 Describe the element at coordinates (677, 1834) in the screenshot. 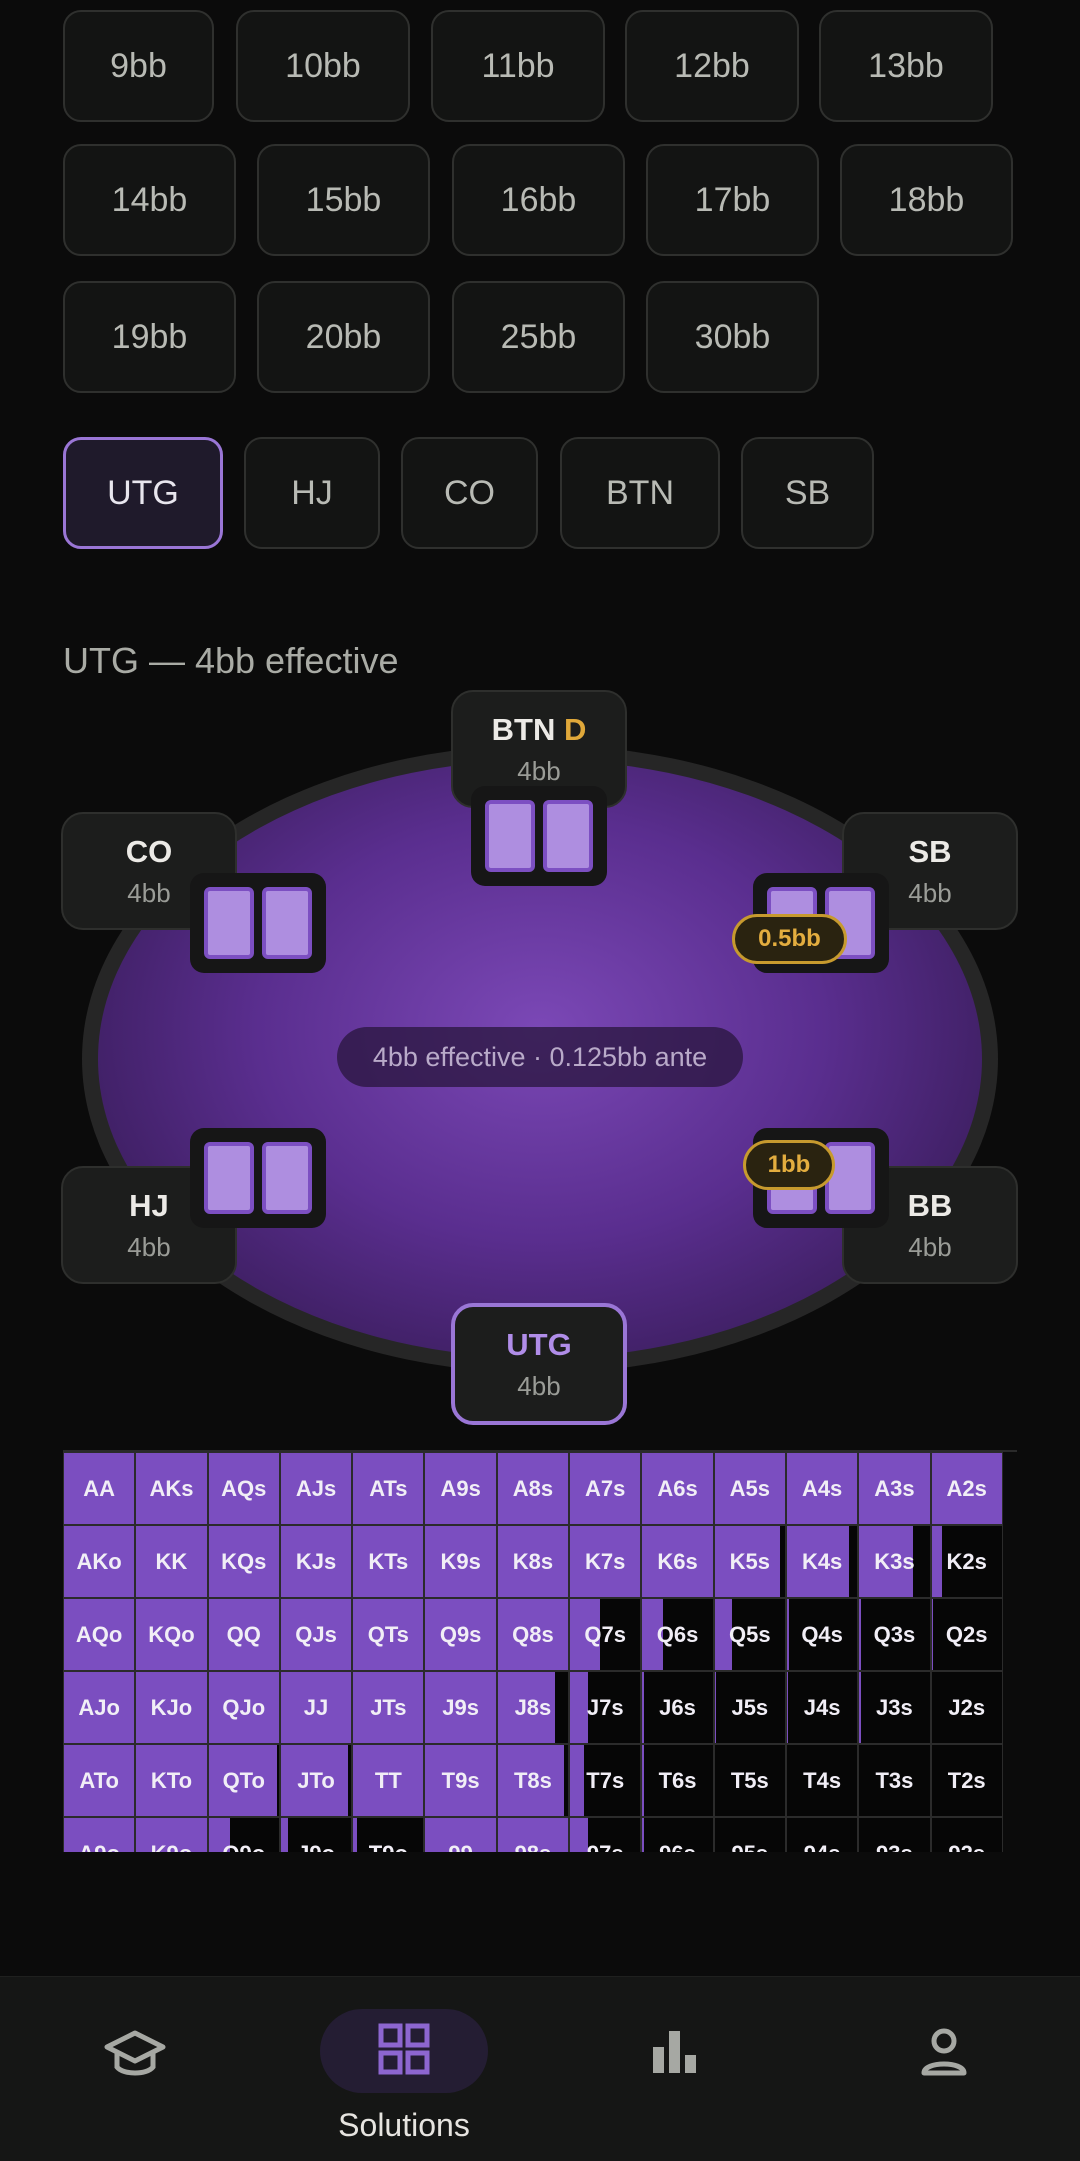

I see `range-cell: 96s` at that location.